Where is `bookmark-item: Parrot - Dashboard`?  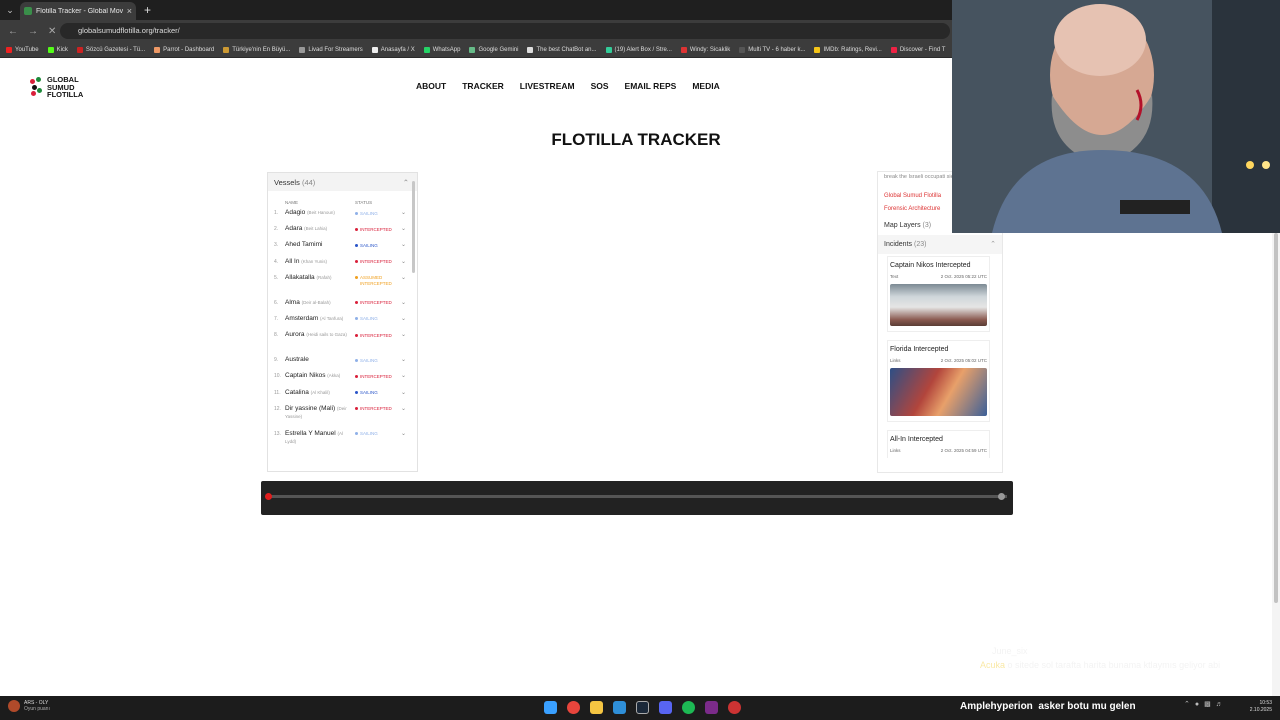 bookmark-item: Parrot - Dashboard is located at coordinates (184, 49).